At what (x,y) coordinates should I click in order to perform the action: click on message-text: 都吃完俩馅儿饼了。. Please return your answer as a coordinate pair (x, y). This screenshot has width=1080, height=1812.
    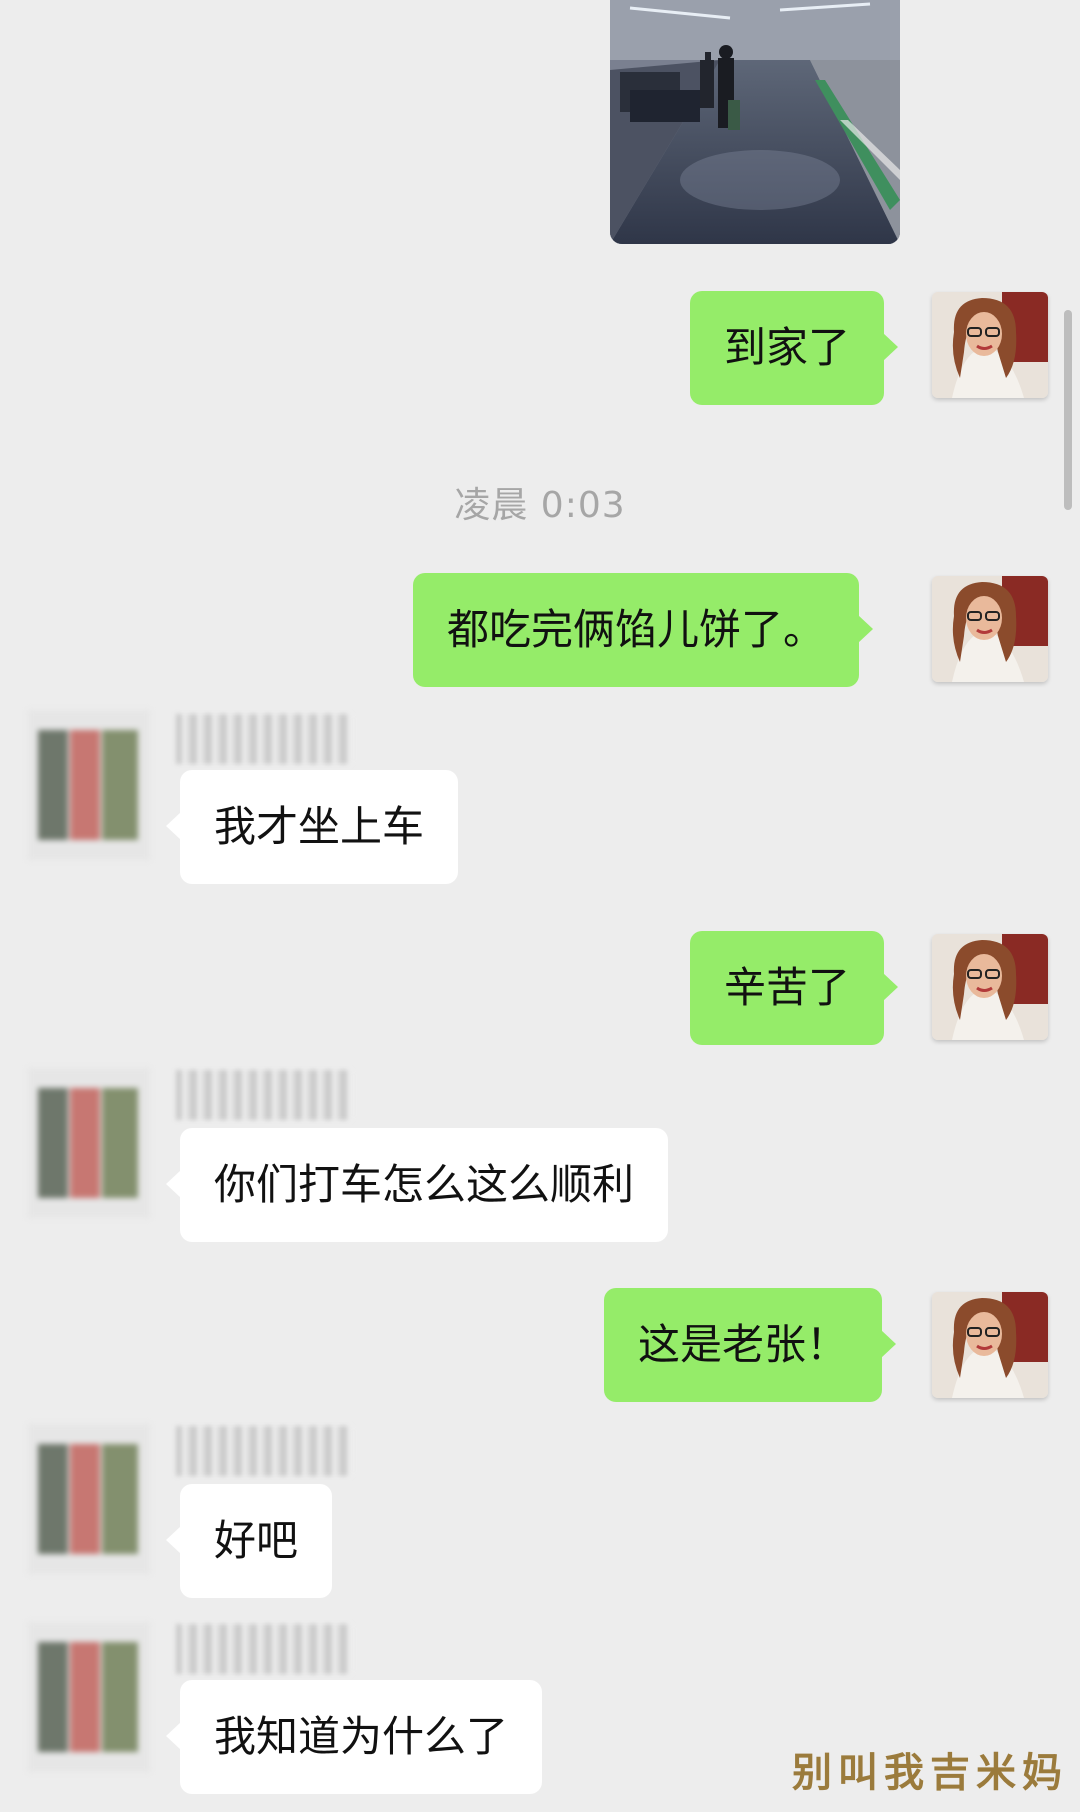
    Looking at the image, I should click on (636, 629).